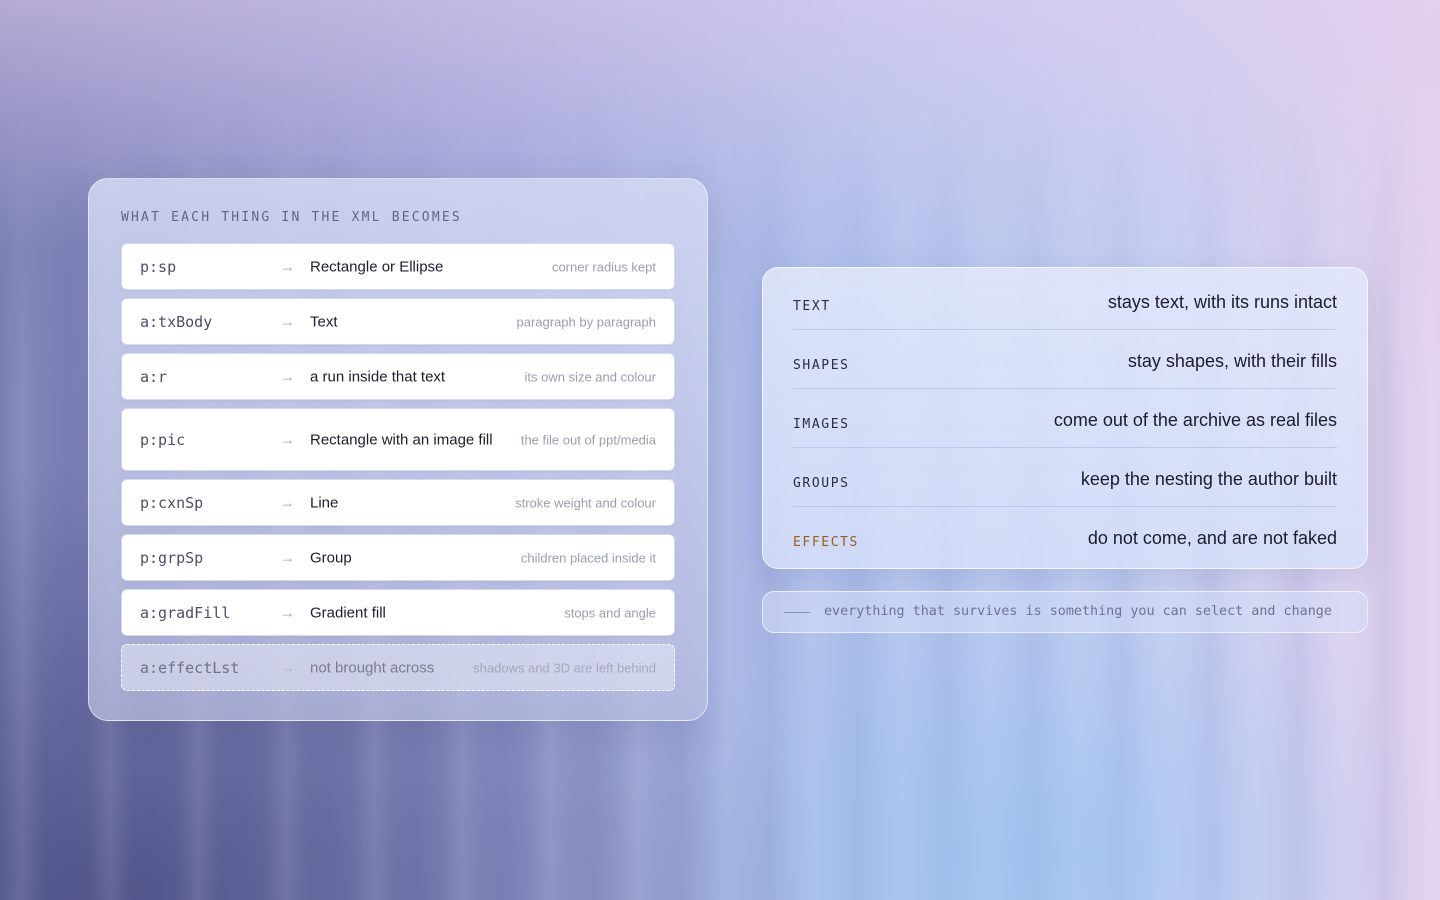 This screenshot has height=900, width=1440. What do you see at coordinates (377, 266) in the screenshot?
I see `mapping-target: Rectangle or Ellipse` at bounding box center [377, 266].